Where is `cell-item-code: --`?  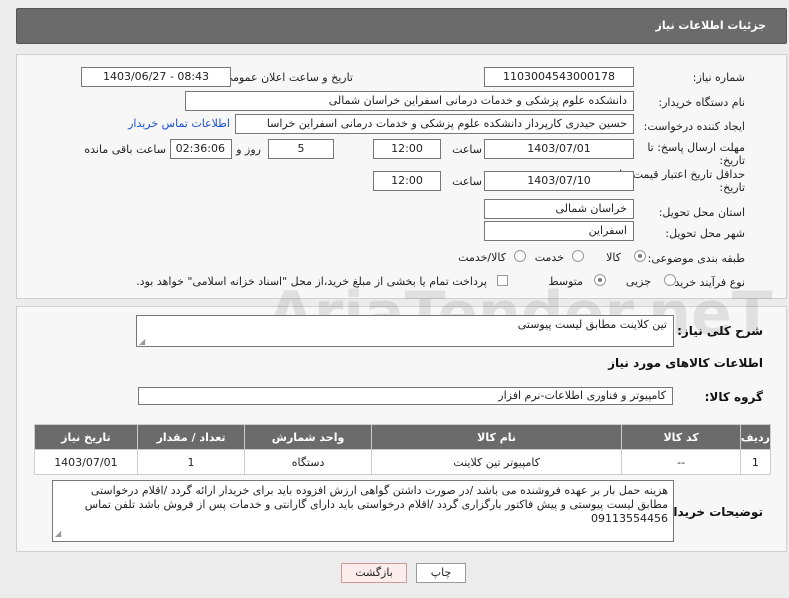
cell-item-code: -- is located at coordinates (681, 462).